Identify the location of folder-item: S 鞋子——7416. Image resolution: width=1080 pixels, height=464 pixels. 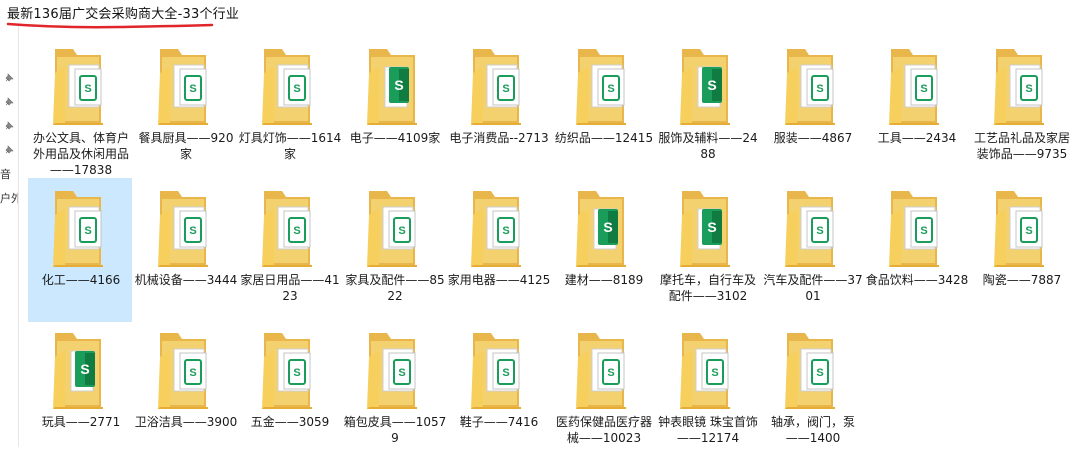
(498, 392).